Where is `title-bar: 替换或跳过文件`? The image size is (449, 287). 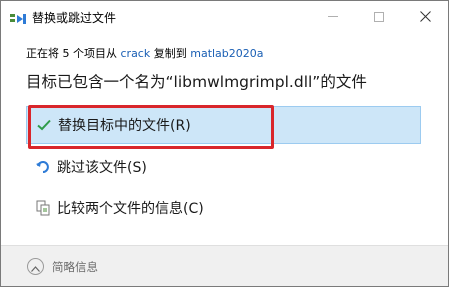
title-bar: 替换或跳过文件 is located at coordinates (224, 16).